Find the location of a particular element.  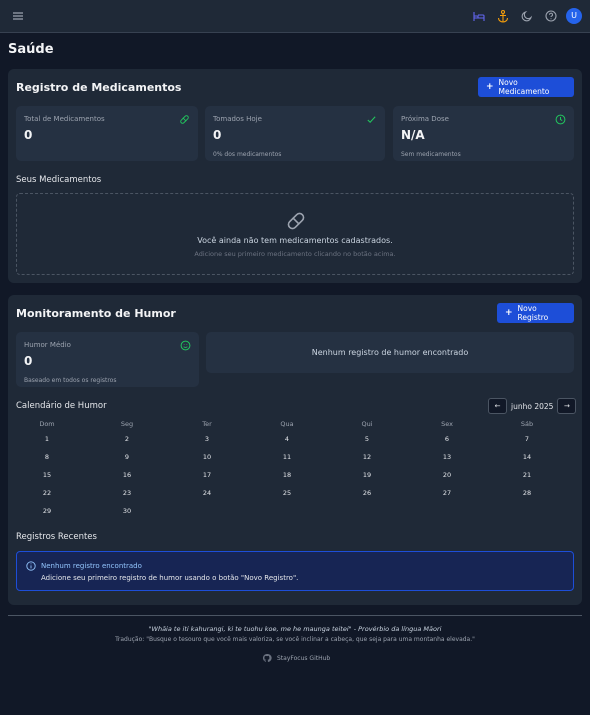

calendar-day: 1 is located at coordinates (47, 439).